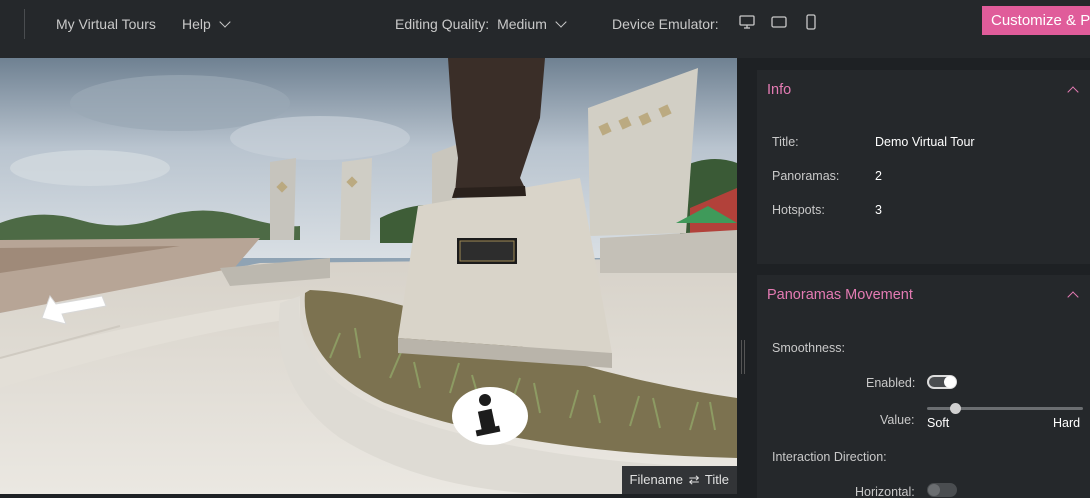  I want to click on divider, so click(24, 24).